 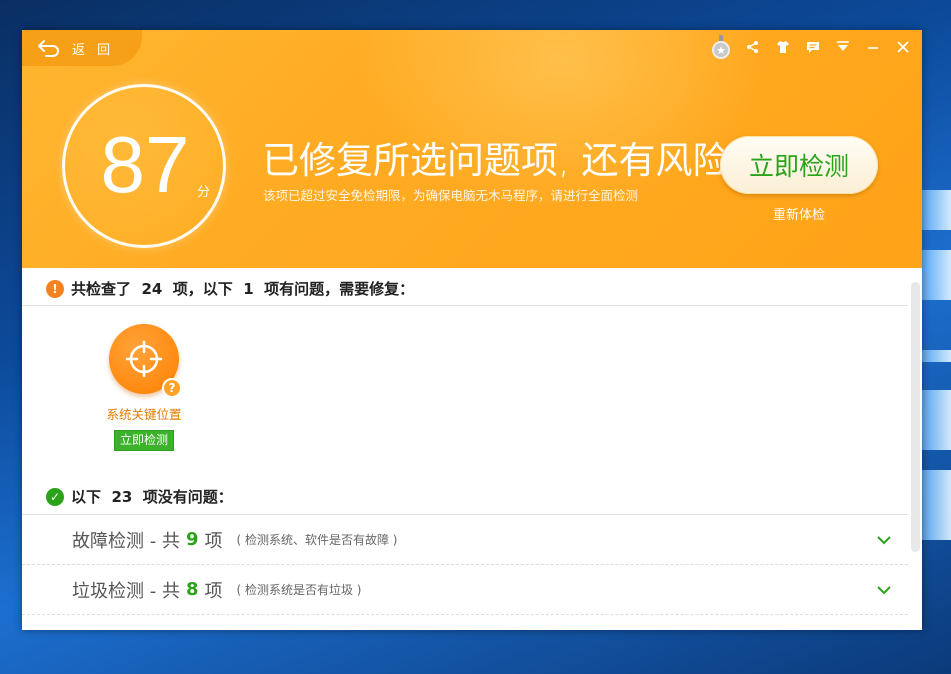 I want to click on question-icon: ?, so click(x=172, y=388).